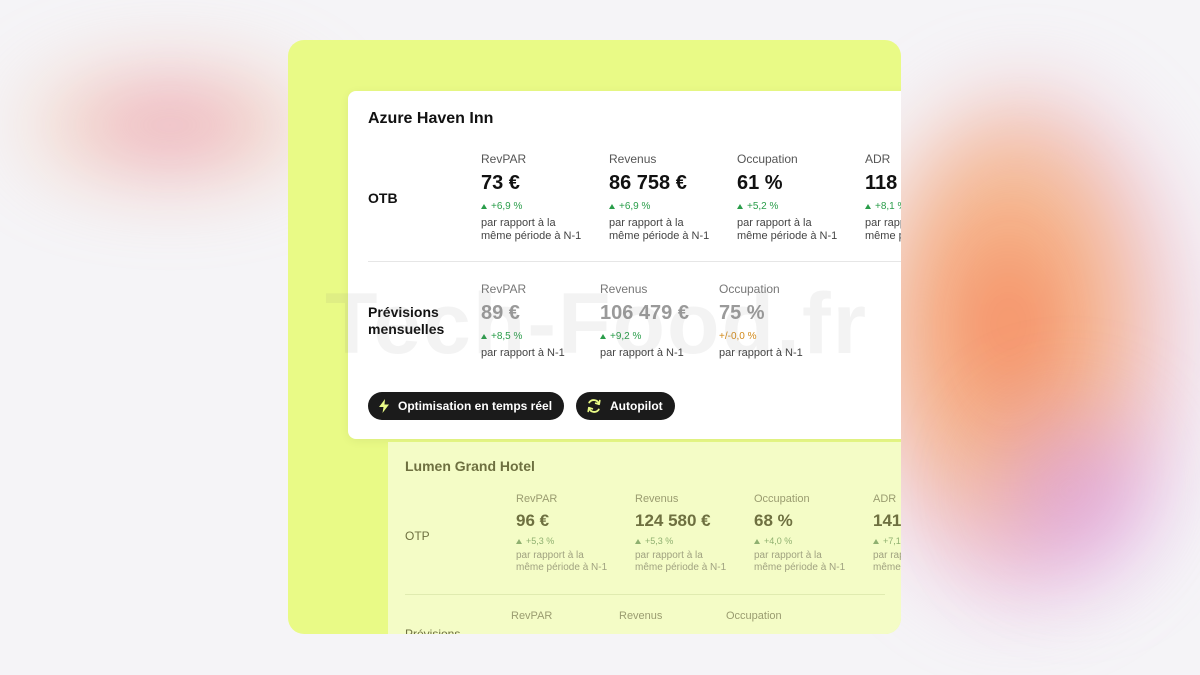 This screenshot has width=1200, height=675. Describe the element at coordinates (1070, 490) in the screenshot. I see `background-glow-right-lower` at that location.